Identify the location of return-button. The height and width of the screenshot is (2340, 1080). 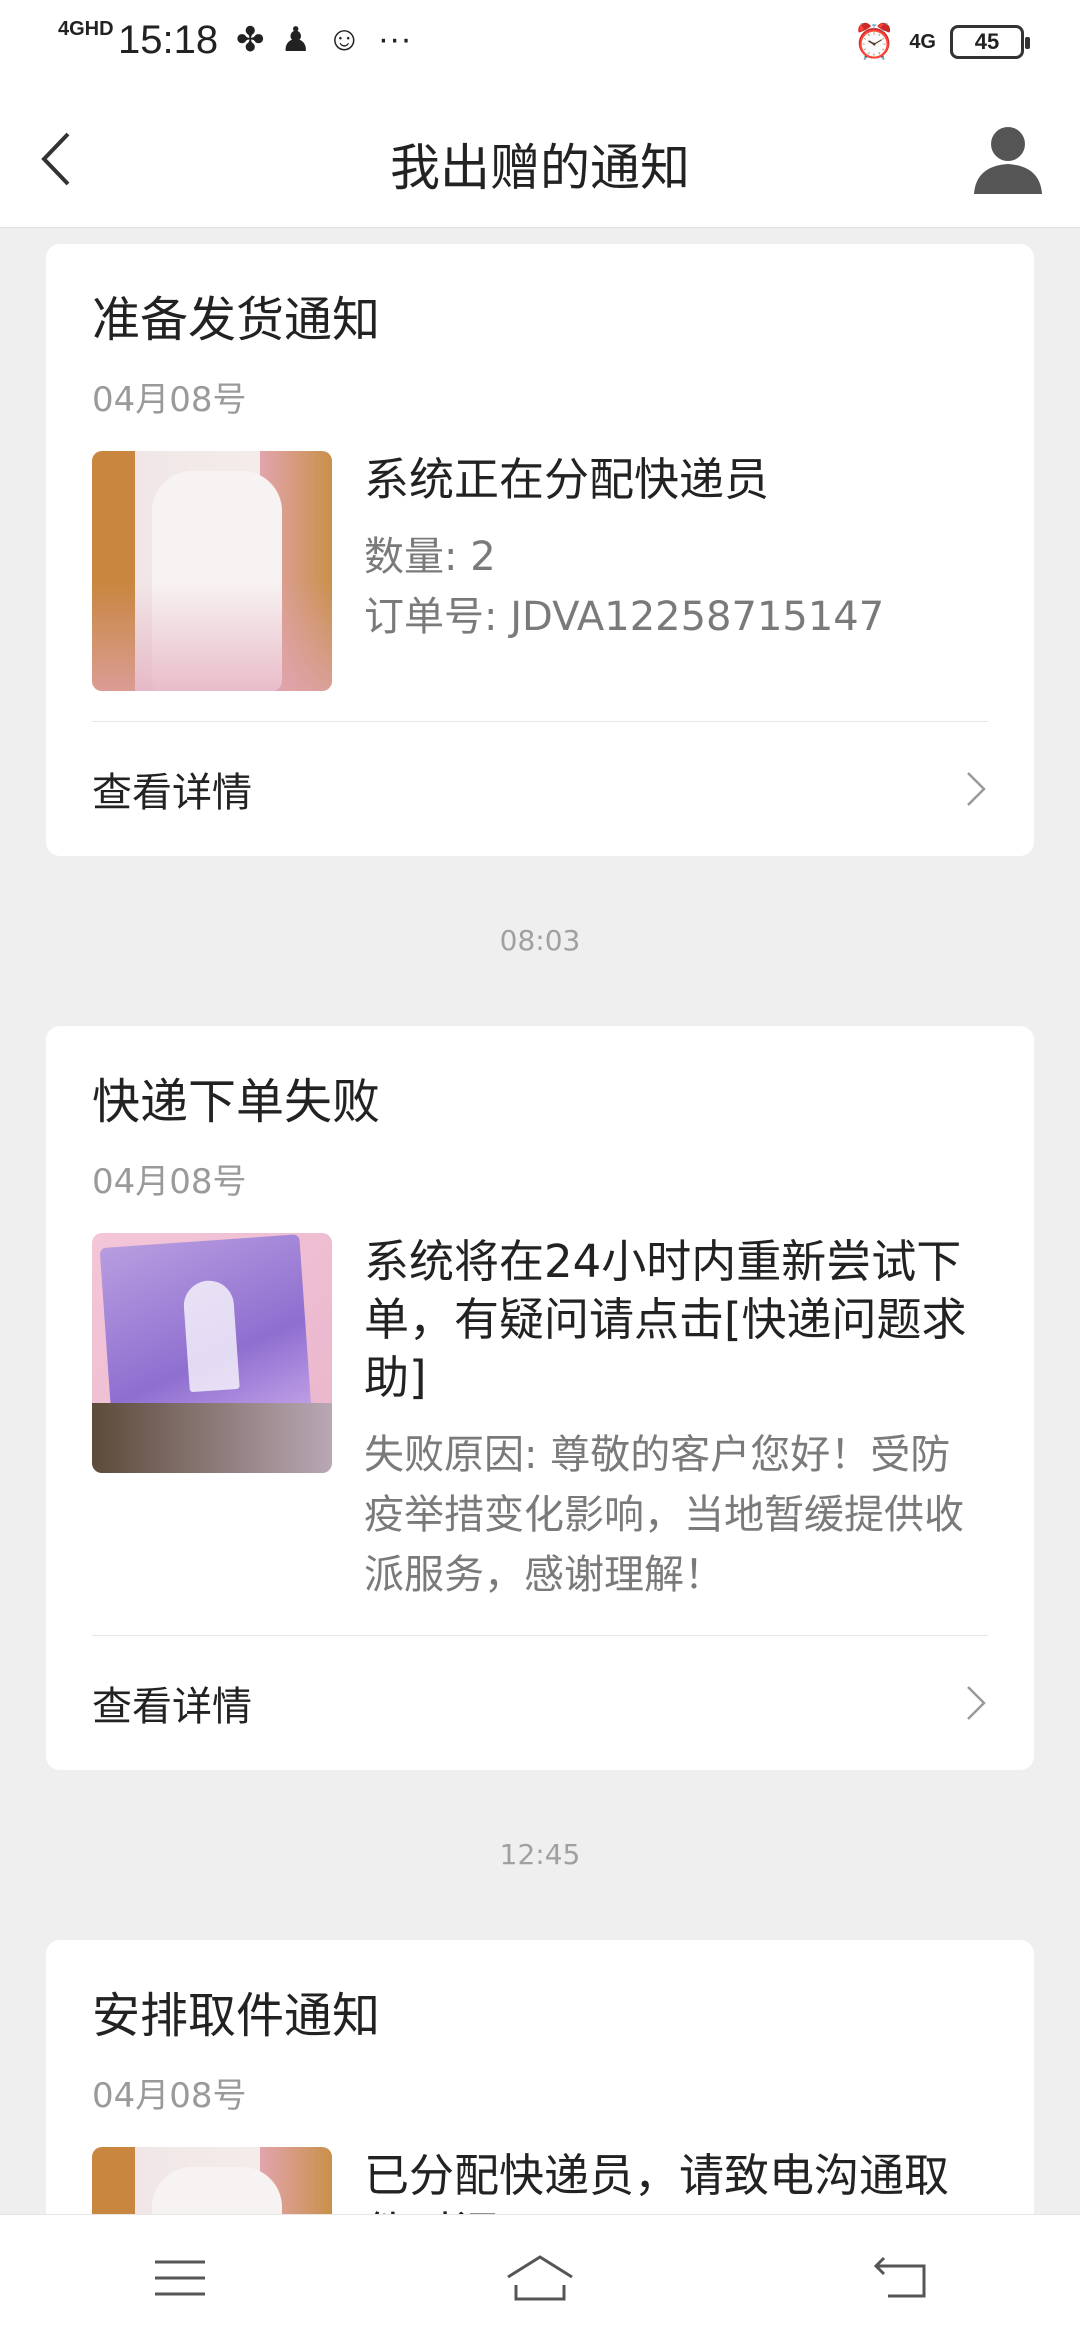
(900, 2278).